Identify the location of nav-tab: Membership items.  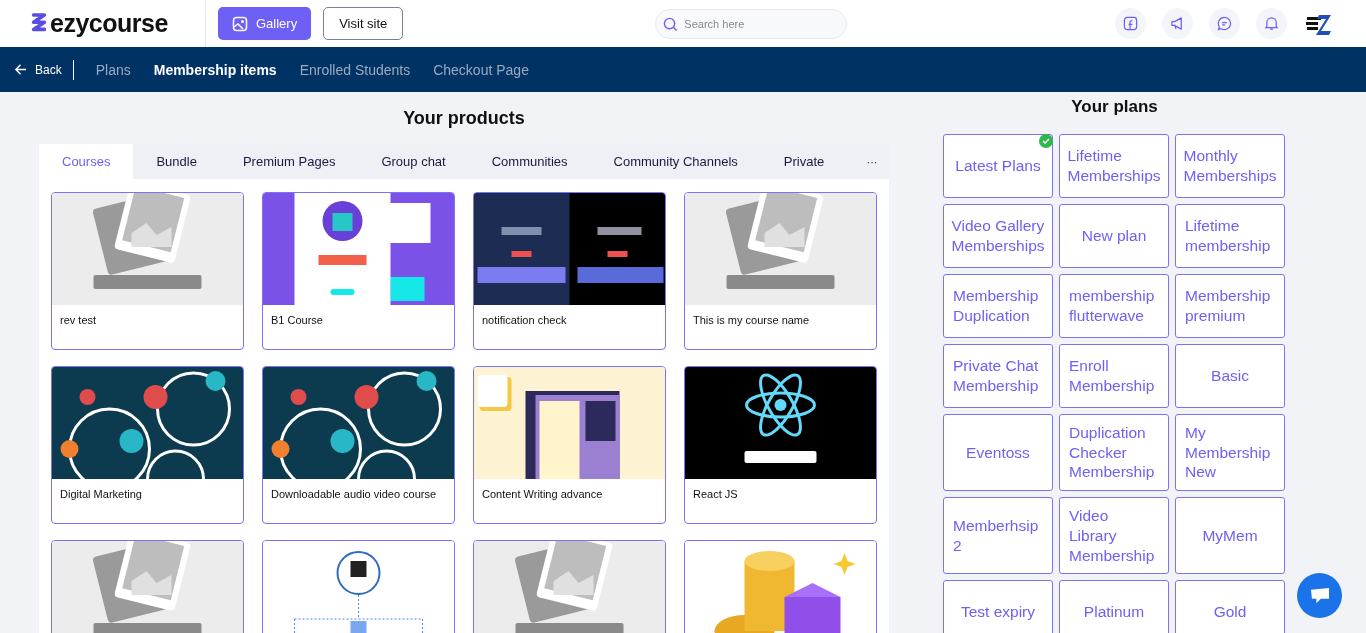
(215, 69).